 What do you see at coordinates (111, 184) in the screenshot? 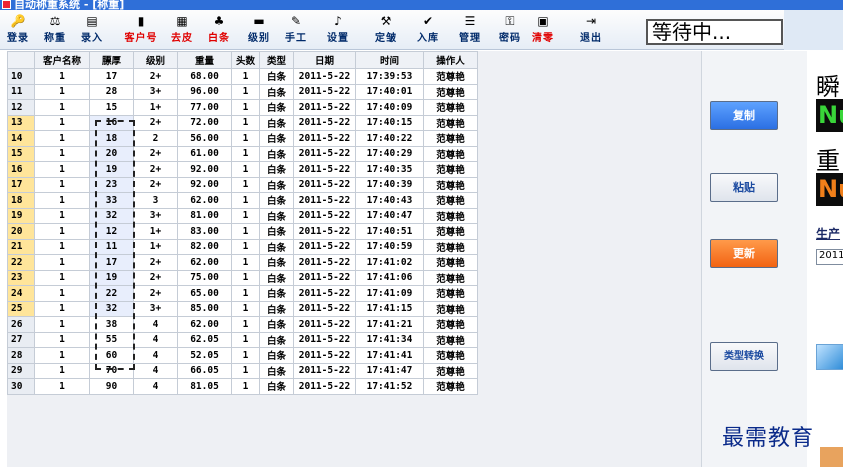
I see `table-cell: 23` at bounding box center [111, 184].